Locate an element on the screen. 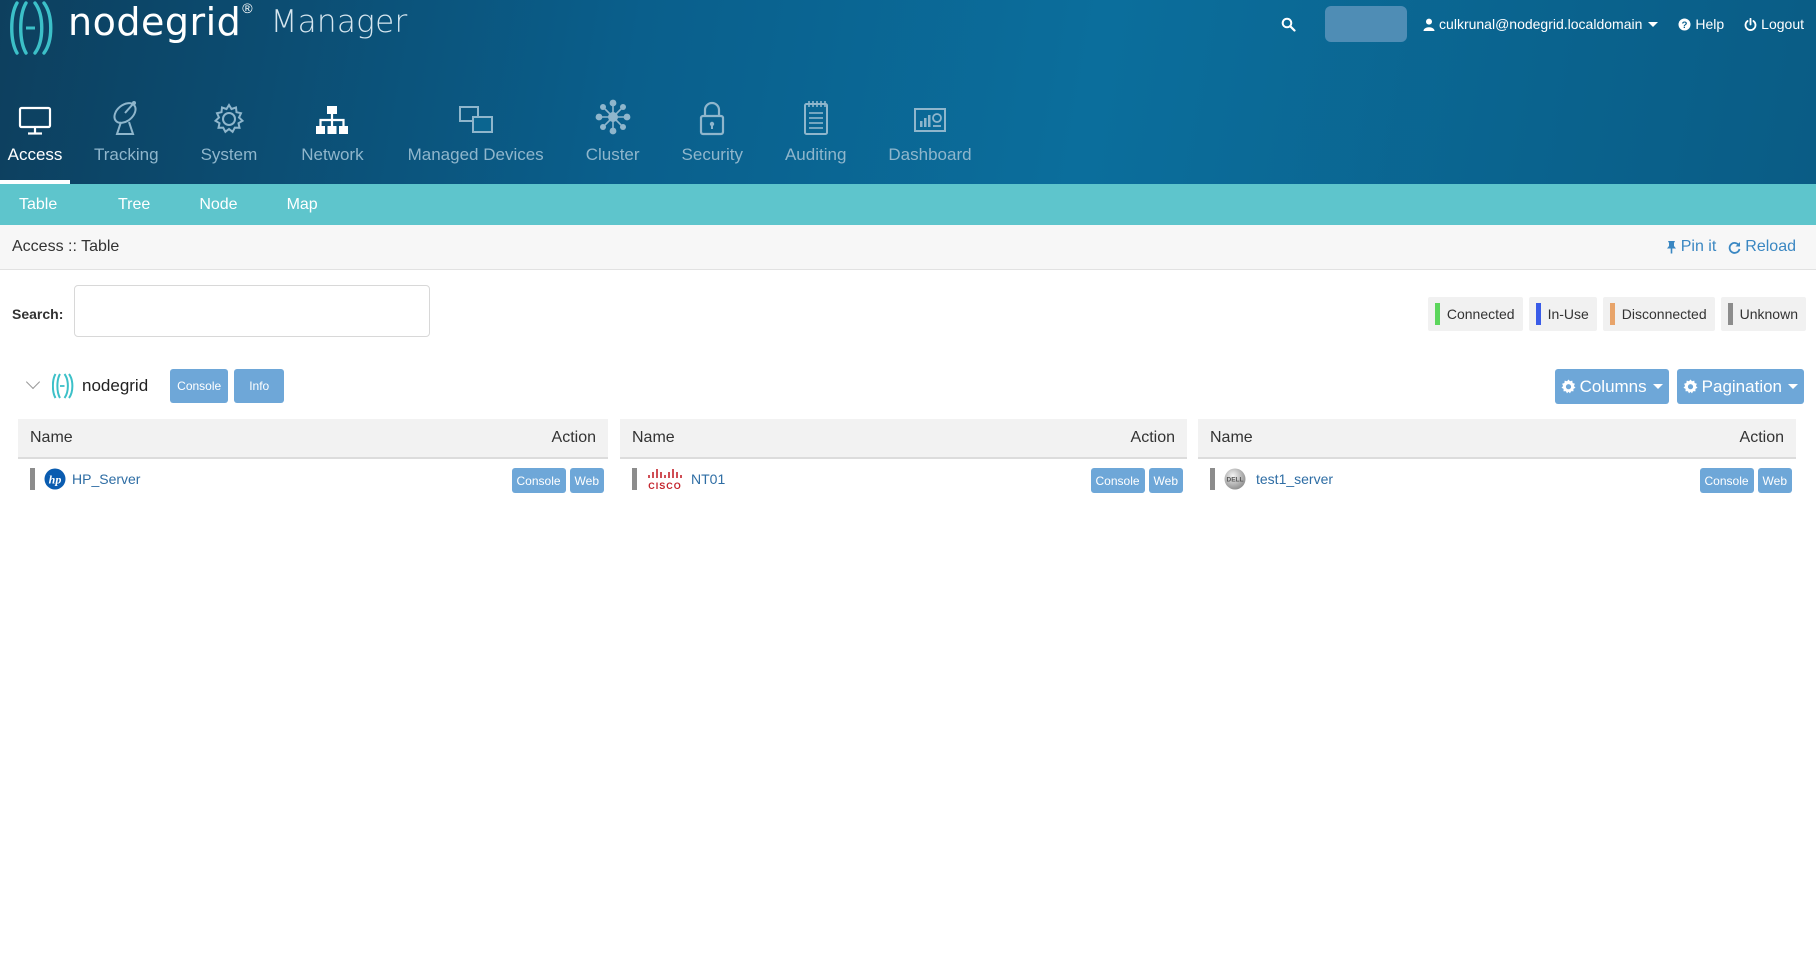 This screenshot has height=956, width=1816. legend-disconnected: Disconnected is located at coordinates (1658, 314).